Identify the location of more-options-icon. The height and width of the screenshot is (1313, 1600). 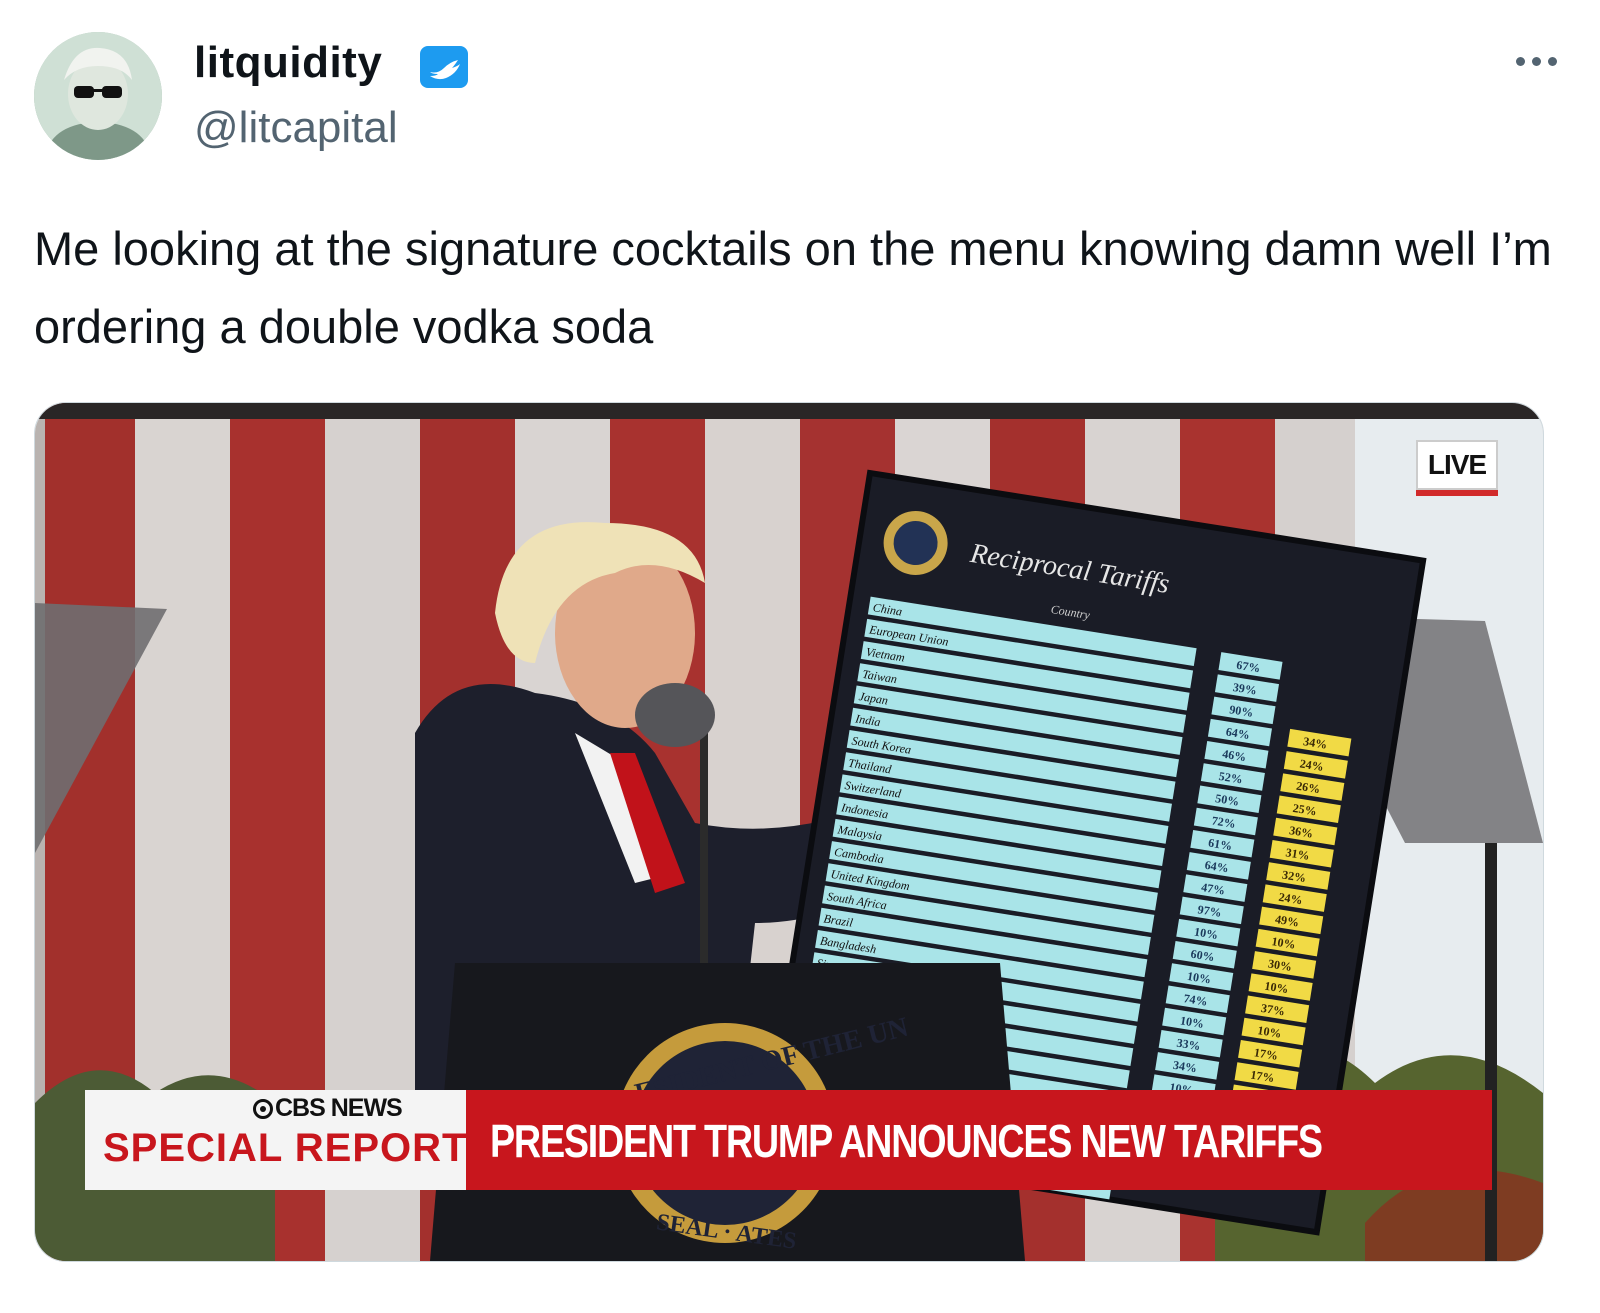
(1548, 61).